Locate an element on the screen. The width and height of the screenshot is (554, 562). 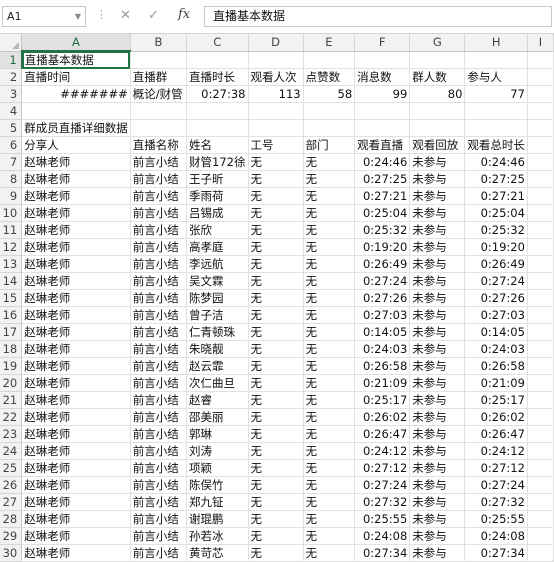
cell-a14: 赵琳老师 is located at coordinates (76, 281).